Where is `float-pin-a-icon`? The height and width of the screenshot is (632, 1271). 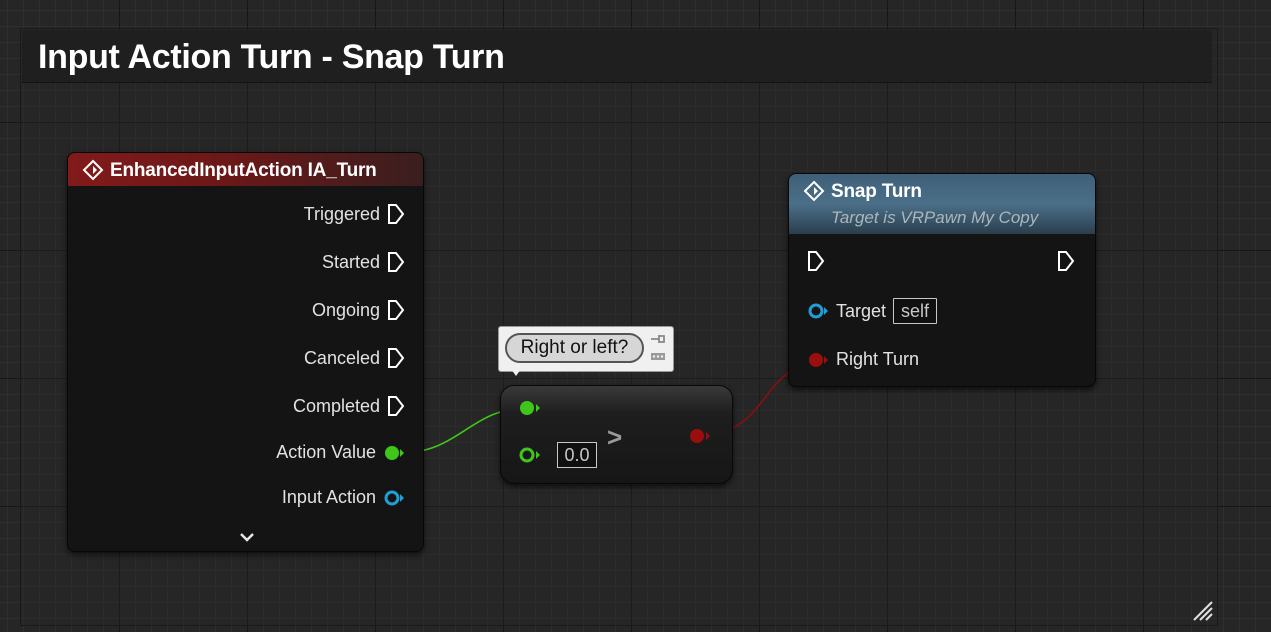 float-pin-a-icon is located at coordinates (530, 408).